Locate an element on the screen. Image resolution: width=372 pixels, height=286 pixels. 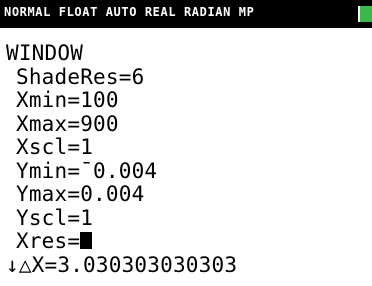
xres-label: Xres= is located at coordinates (48, 241).